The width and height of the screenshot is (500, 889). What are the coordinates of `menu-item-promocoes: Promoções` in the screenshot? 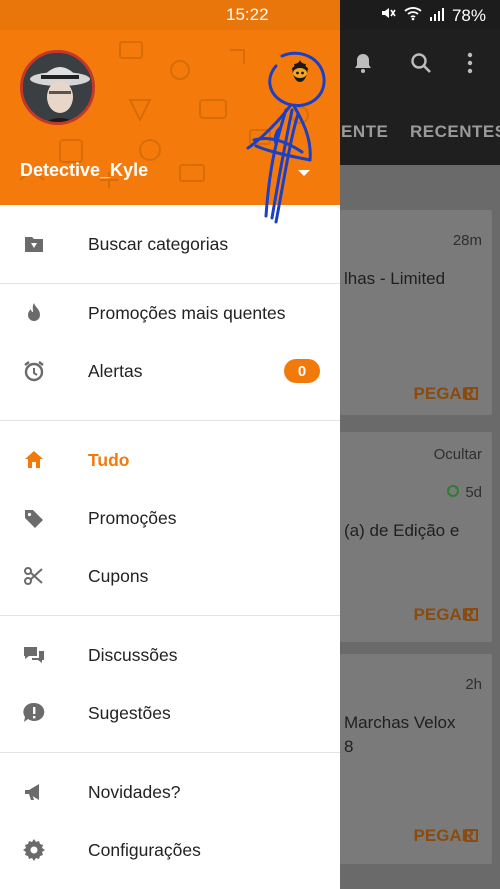 It's located at (170, 518).